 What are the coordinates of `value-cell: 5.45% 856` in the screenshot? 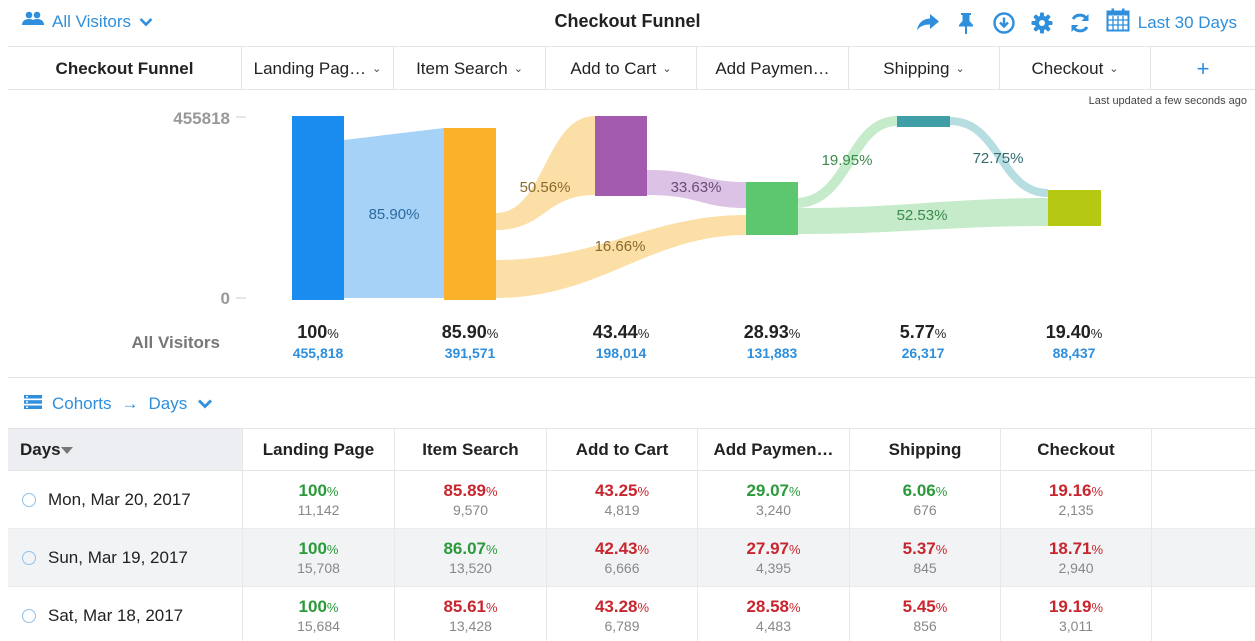 It's located at (925, 614).